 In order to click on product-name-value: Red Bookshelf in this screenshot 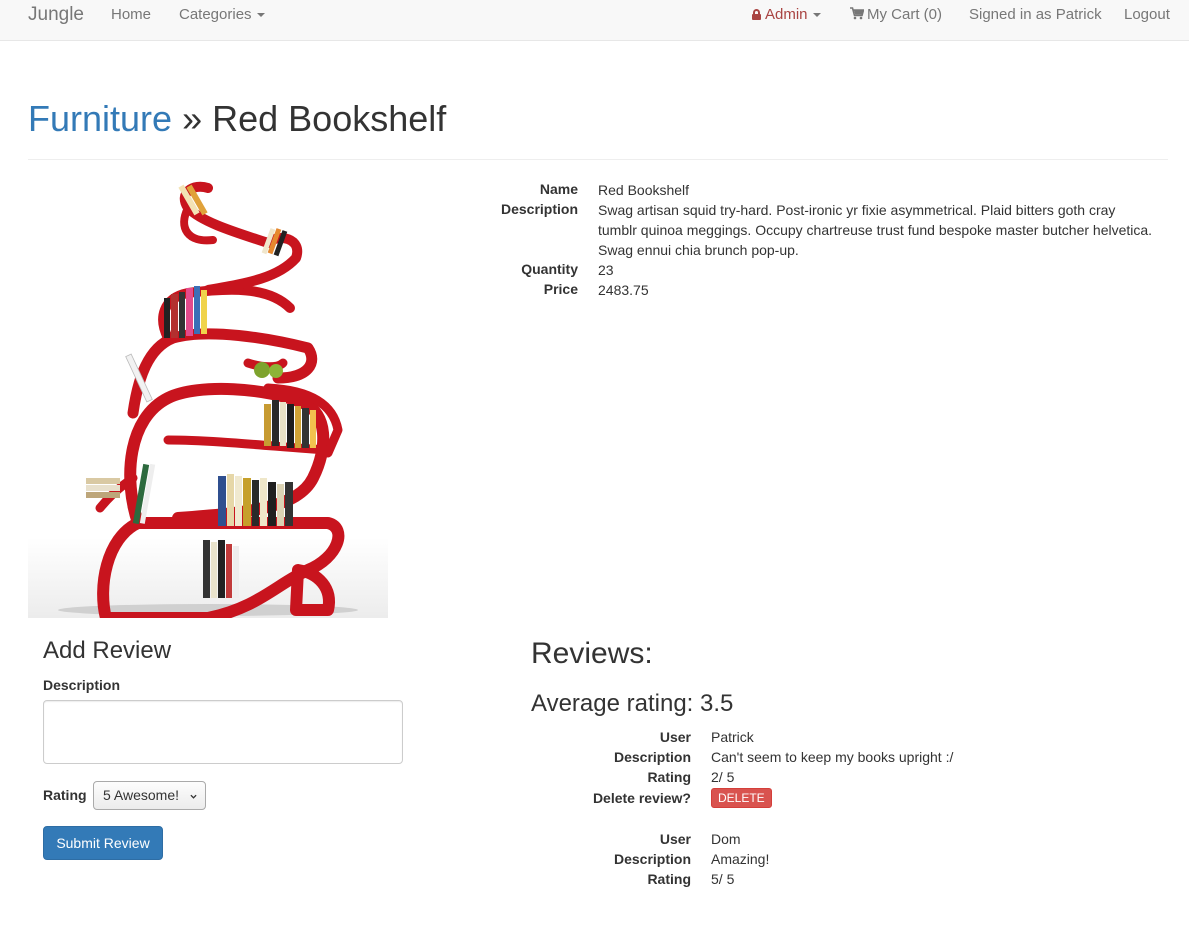, I will do `click(644, 190)`.